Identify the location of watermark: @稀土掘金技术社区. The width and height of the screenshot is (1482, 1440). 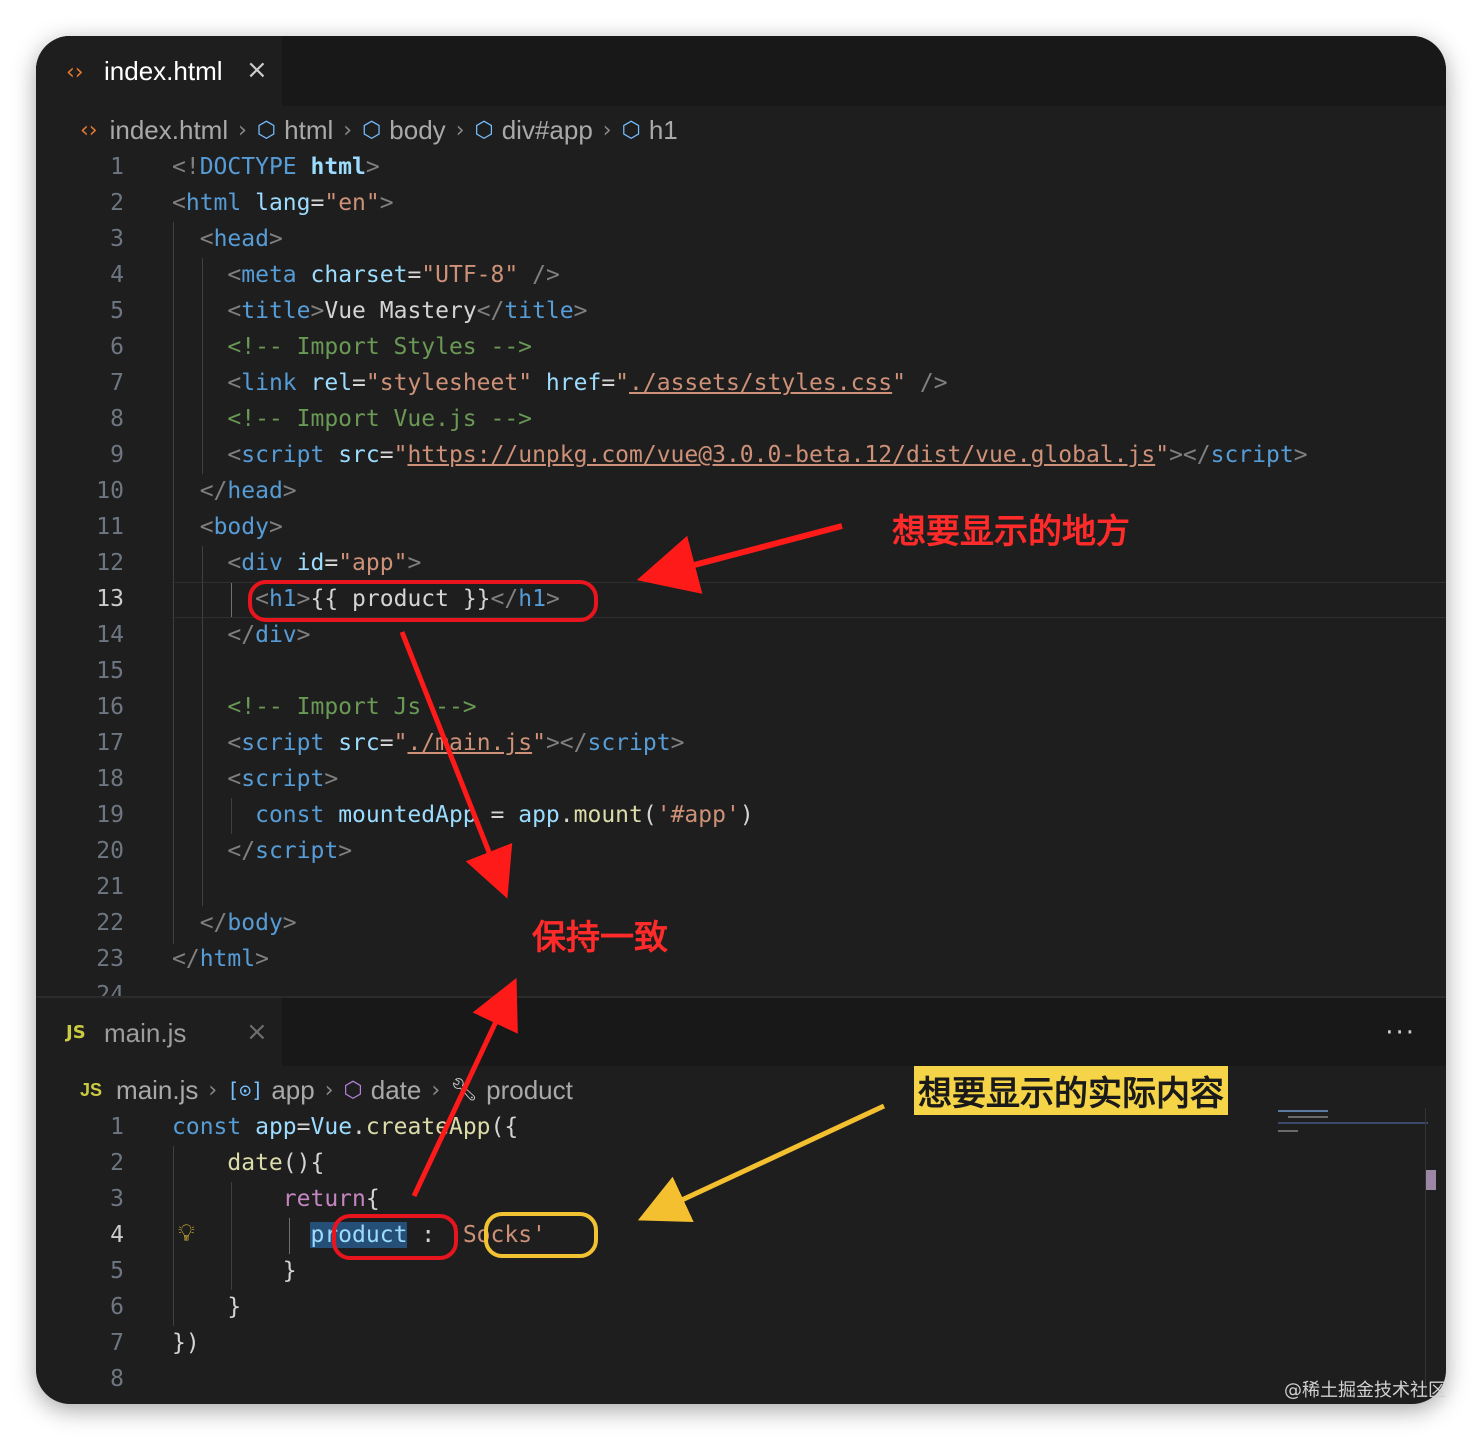
(1365, 1390).